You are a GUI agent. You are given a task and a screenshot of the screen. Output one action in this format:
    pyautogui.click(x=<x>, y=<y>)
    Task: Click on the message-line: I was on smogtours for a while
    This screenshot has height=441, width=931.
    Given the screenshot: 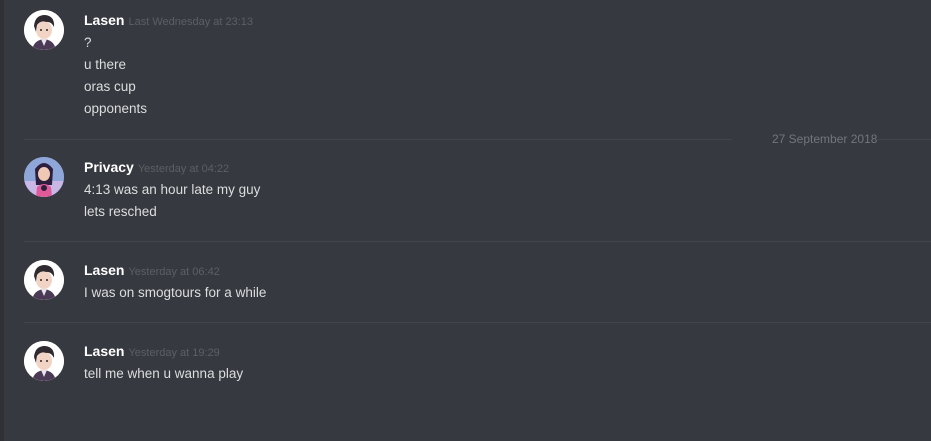 What is the action you would take?
    pyautogui.click(x=175, y=292)
    